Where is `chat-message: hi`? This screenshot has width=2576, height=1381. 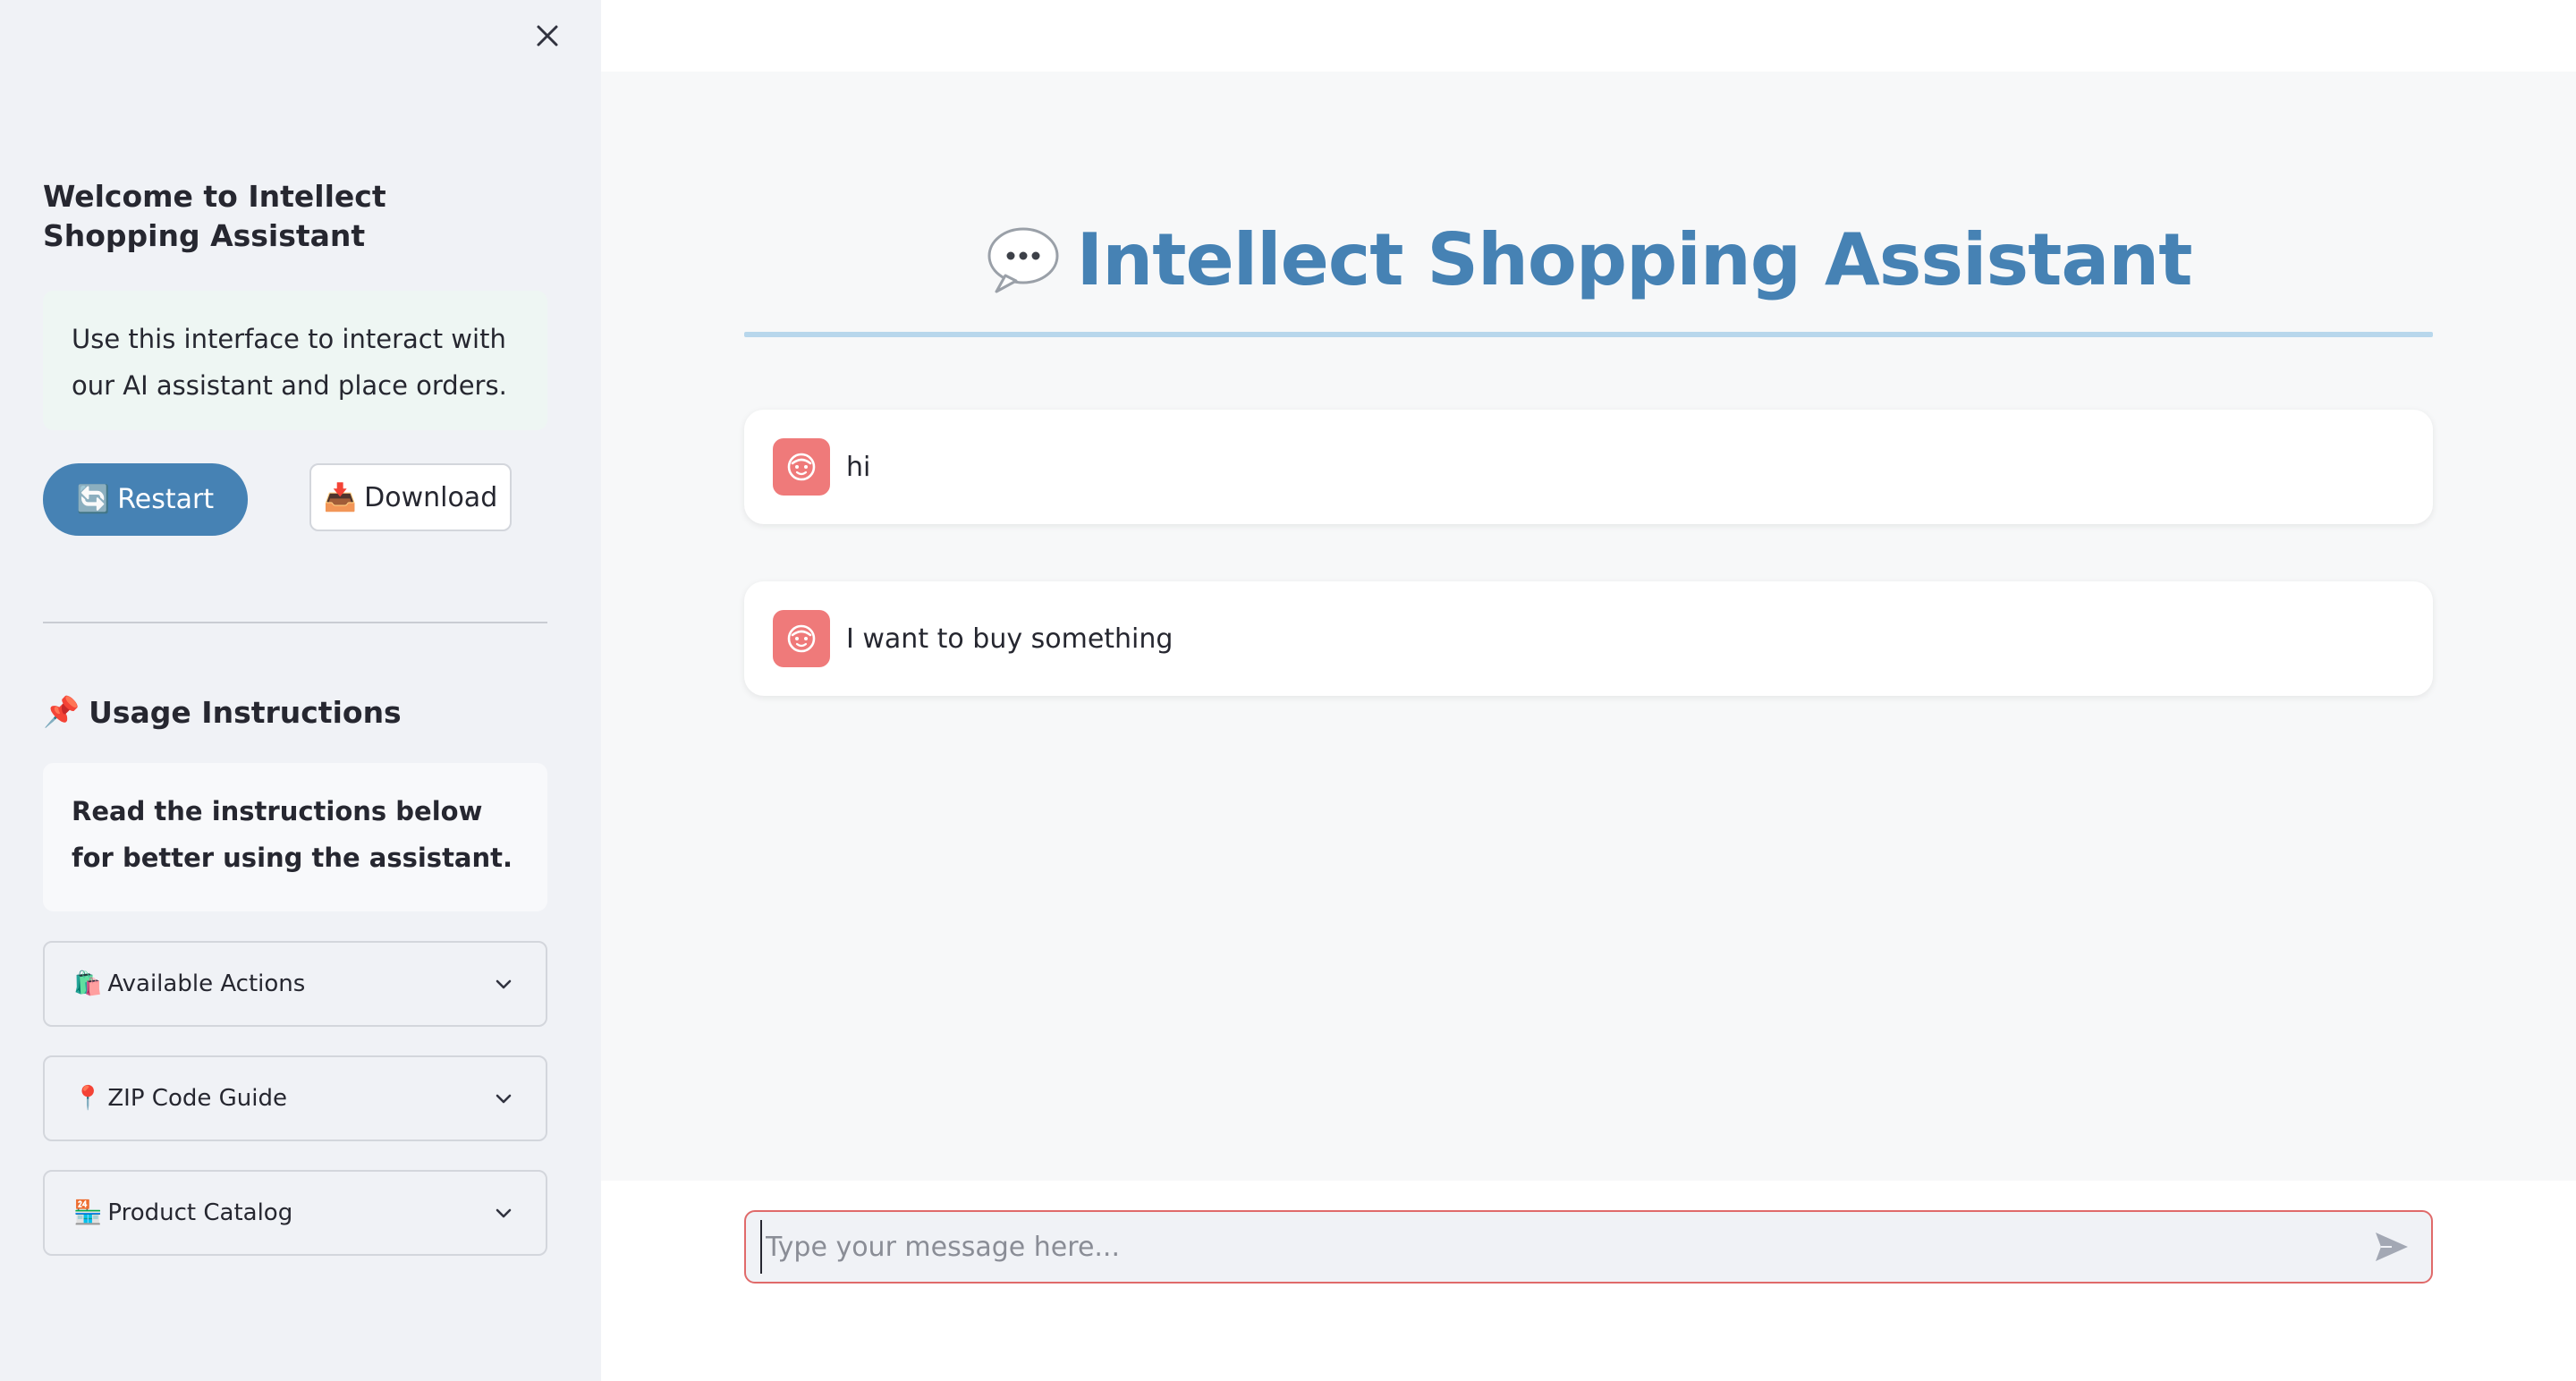 chat-message: hi is located at coordinates (1588, 467).